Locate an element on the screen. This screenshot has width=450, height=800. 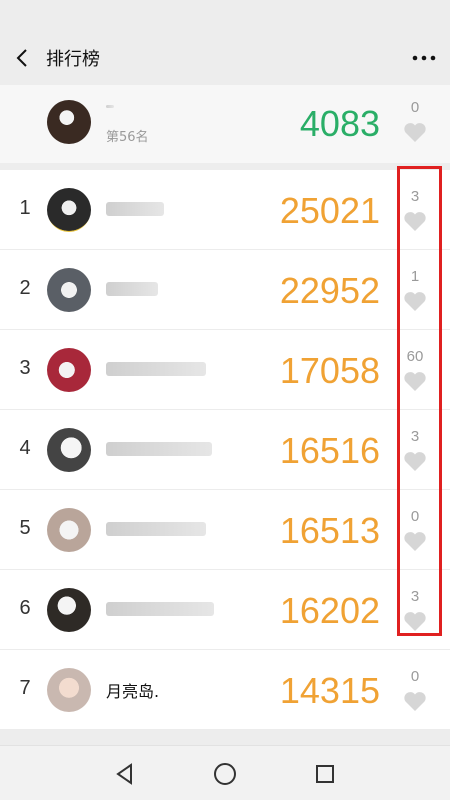
nav-back-button is located at coordinates (125, 774).